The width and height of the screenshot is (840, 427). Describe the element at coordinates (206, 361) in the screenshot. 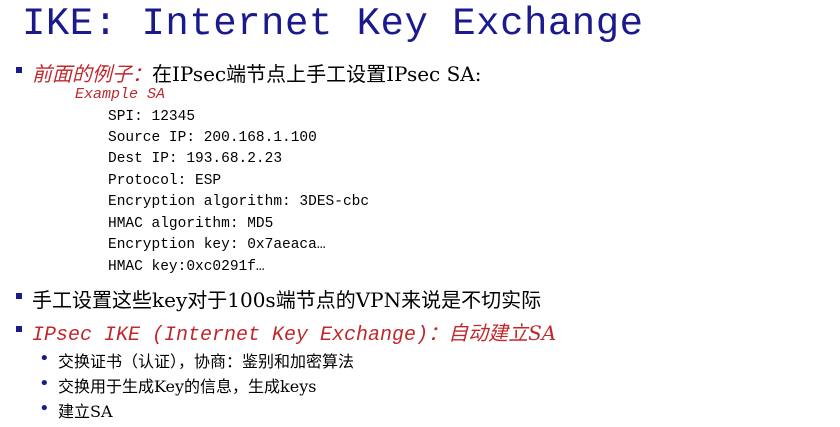

I see `sub-item-1: 交换证书（认证），协商：鉴别和加密算法` at that location.